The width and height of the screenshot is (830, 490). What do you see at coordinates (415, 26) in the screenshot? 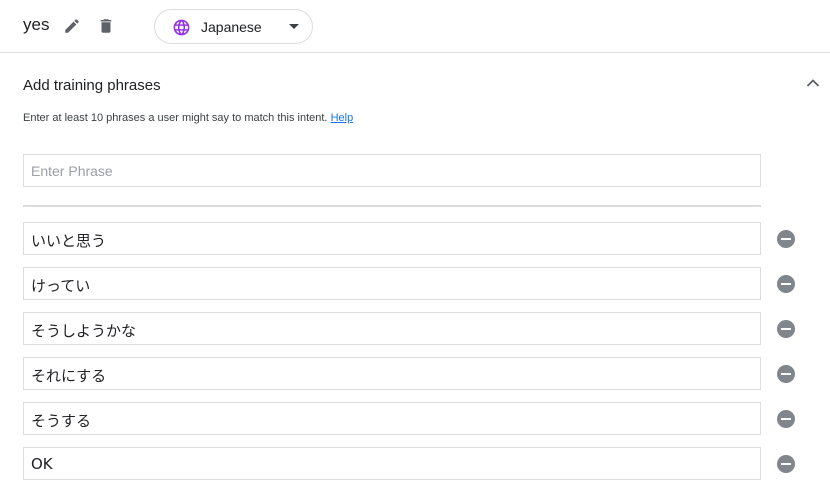
I see `intent-header: yes Japanese` at bounding box center [415, 26].